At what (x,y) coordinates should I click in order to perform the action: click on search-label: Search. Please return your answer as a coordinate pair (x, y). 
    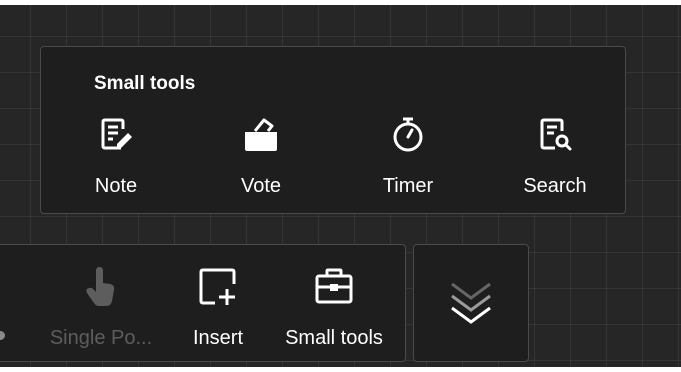
    Looking at the image, I should click on (555, 186).